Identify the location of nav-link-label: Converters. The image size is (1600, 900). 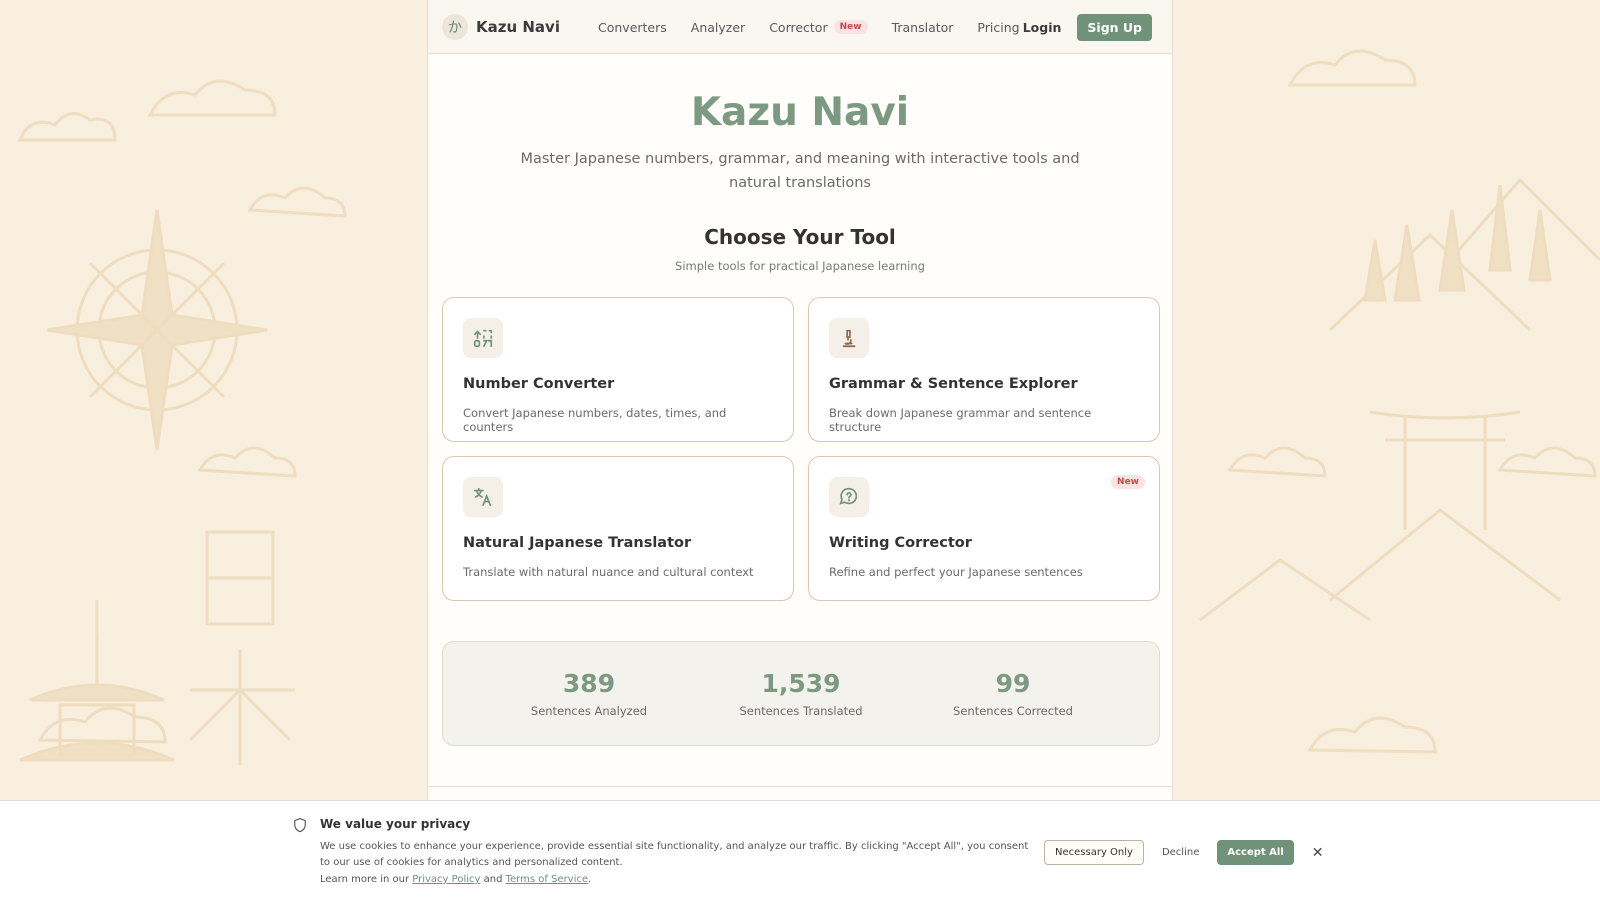
(632, 27).